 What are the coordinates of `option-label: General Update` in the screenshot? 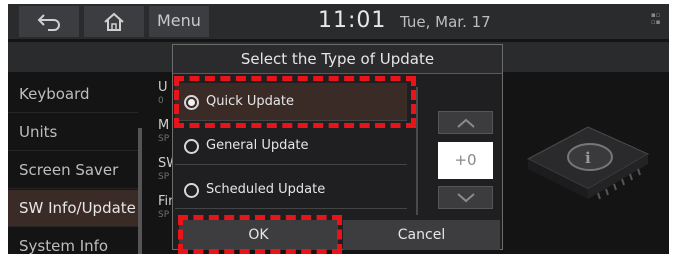 It's located at (257, 145).